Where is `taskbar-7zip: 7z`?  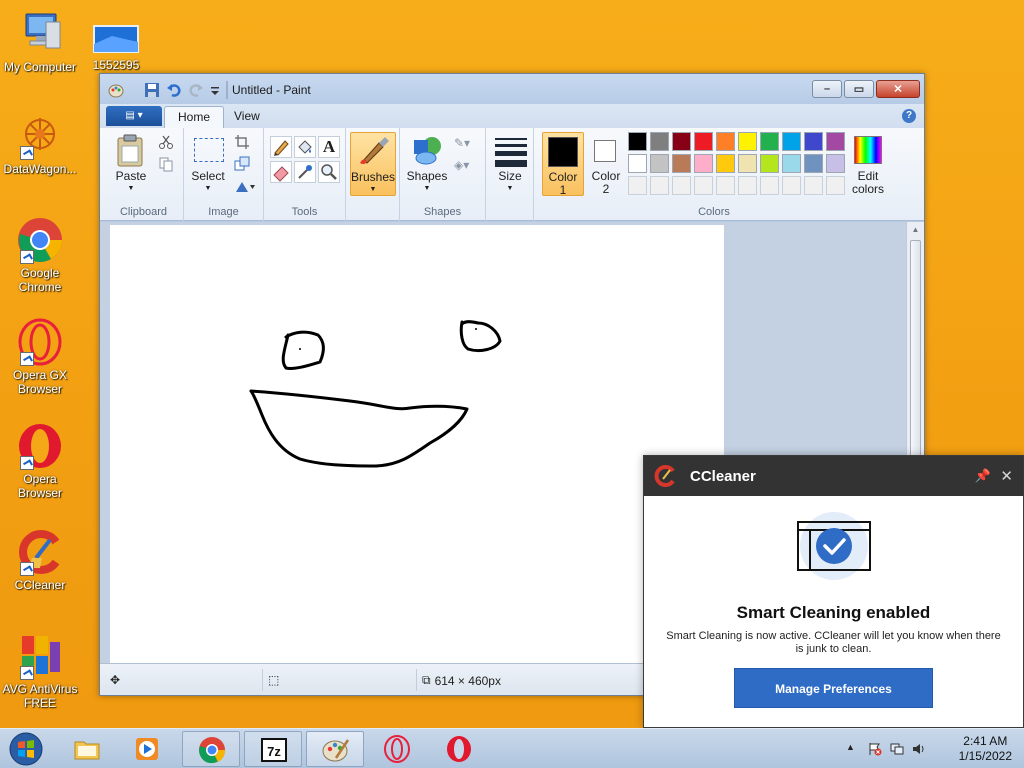 taskbar-7zip: 7z is located at coordinates (273, 749).